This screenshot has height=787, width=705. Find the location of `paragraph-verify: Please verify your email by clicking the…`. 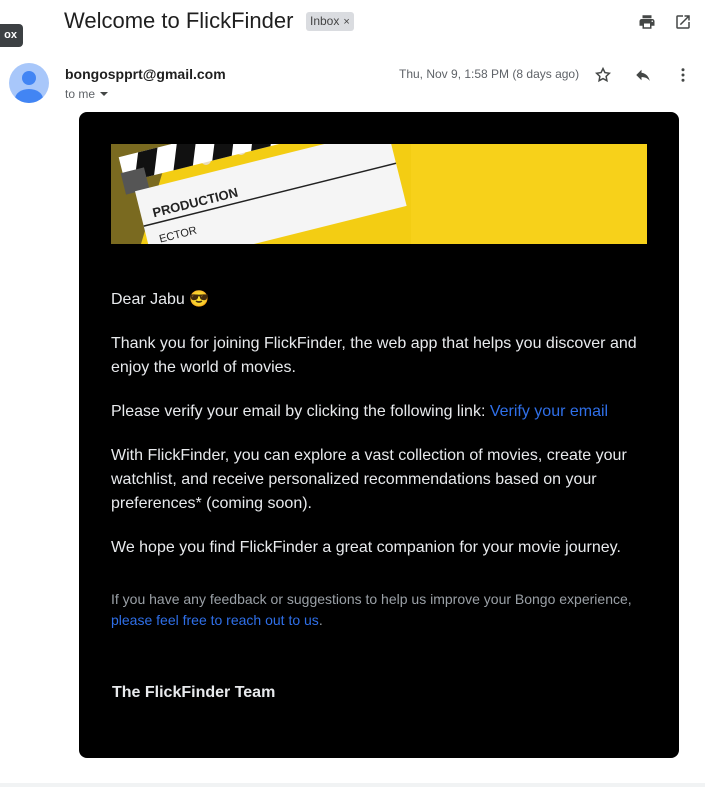

paragraph-verify: Please verify your email by clicking the… is located at coordinates (379, 412).